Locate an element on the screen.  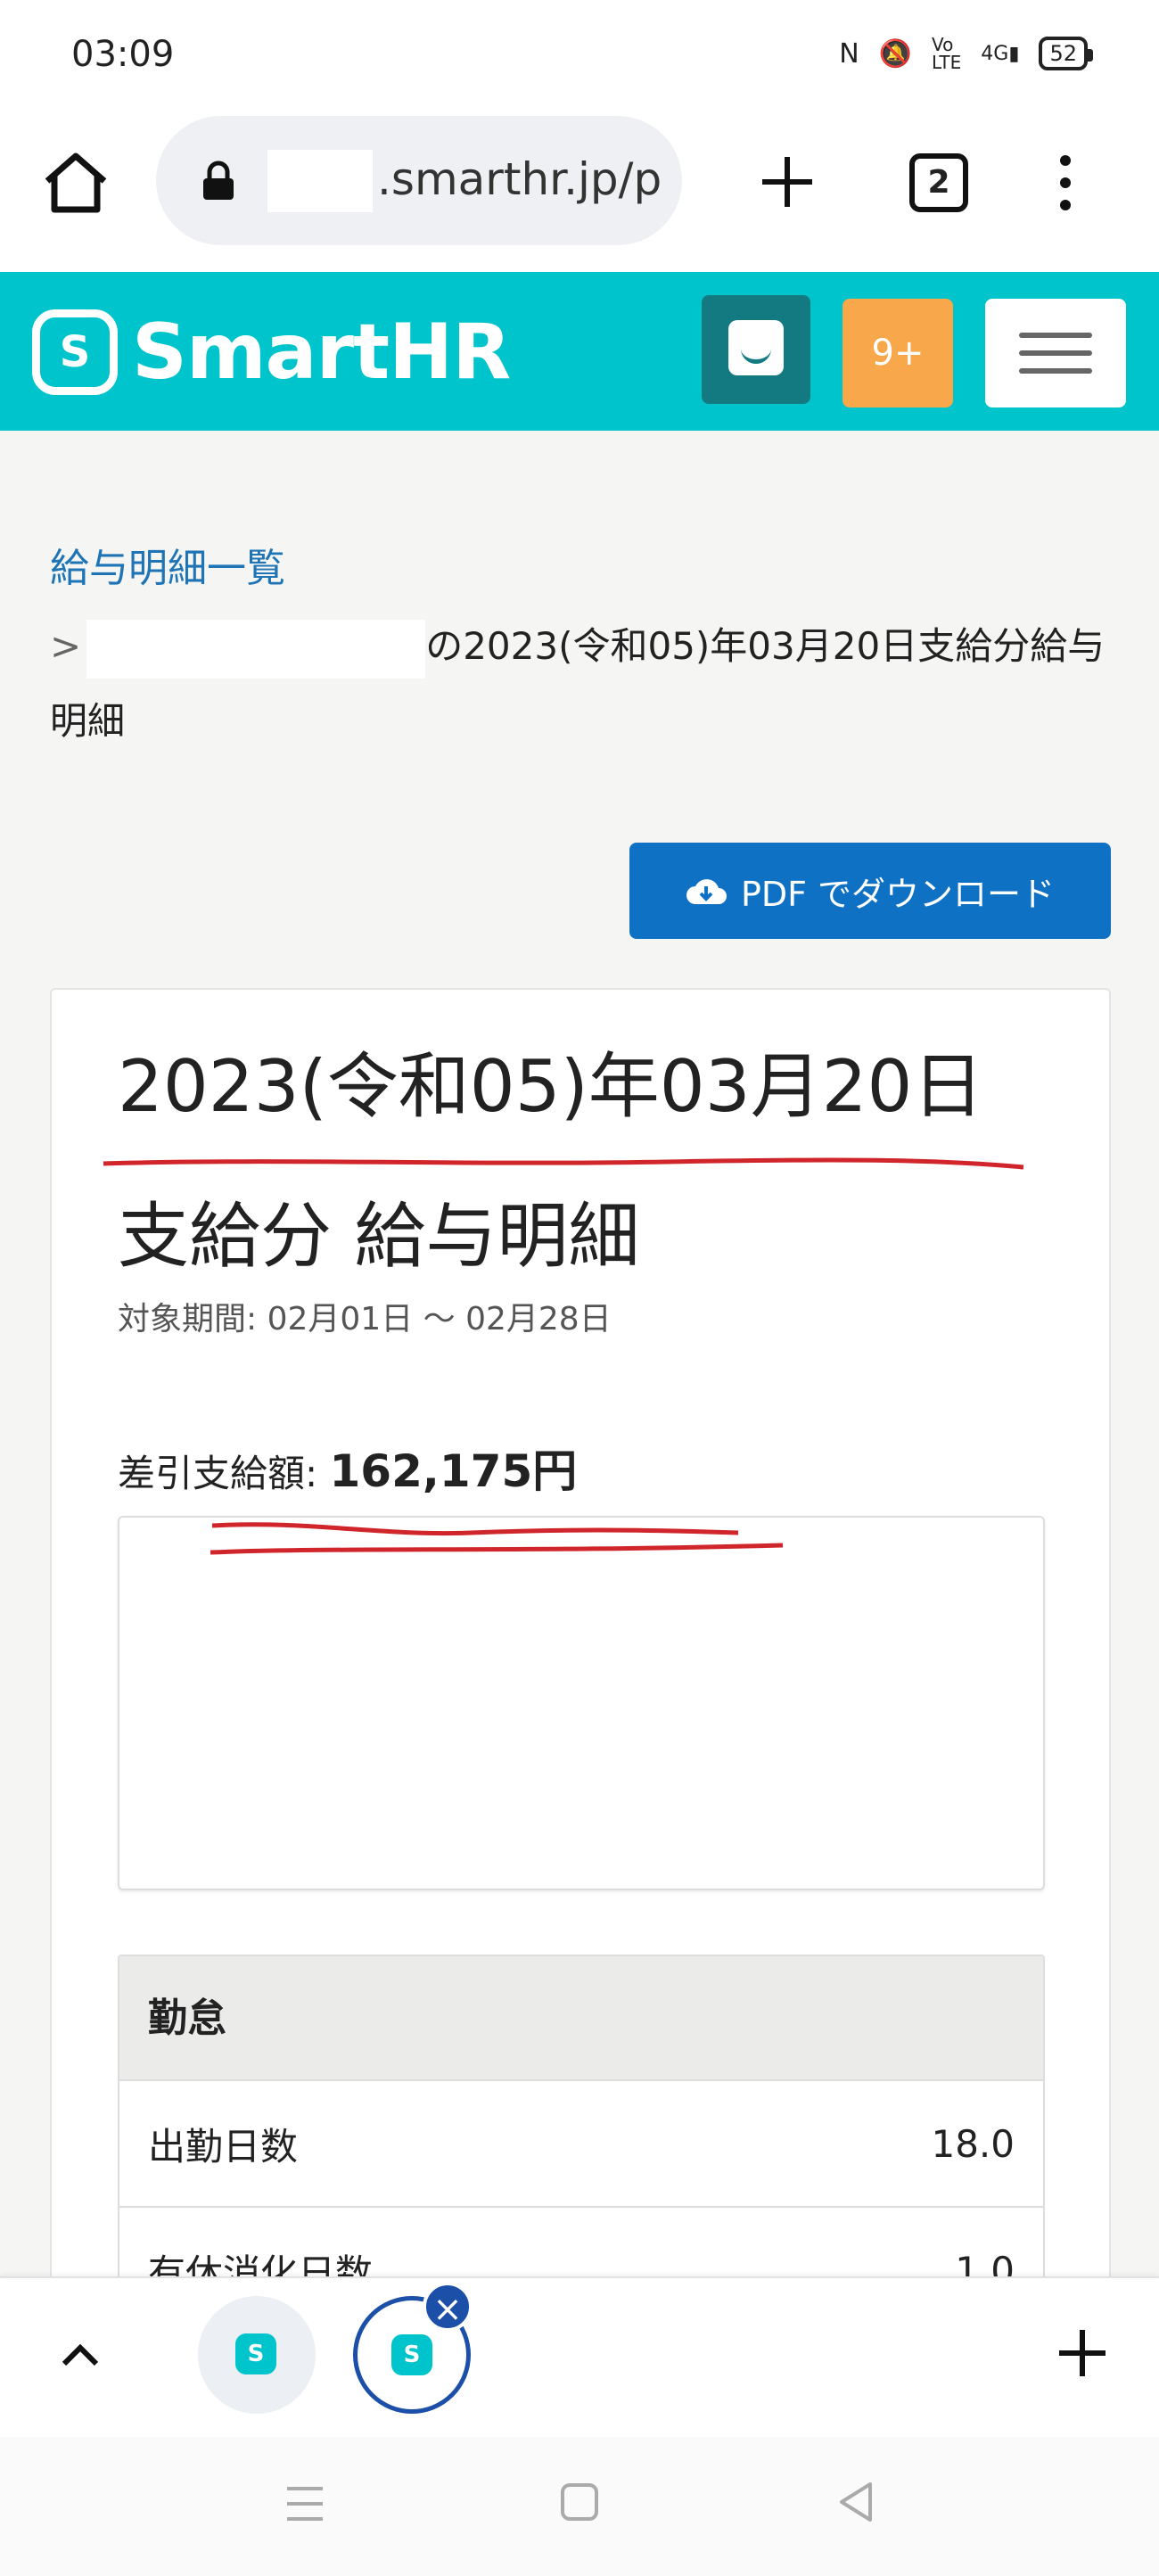
url-bar: .smarthr.jp/p is located at coordinates (419, 180).